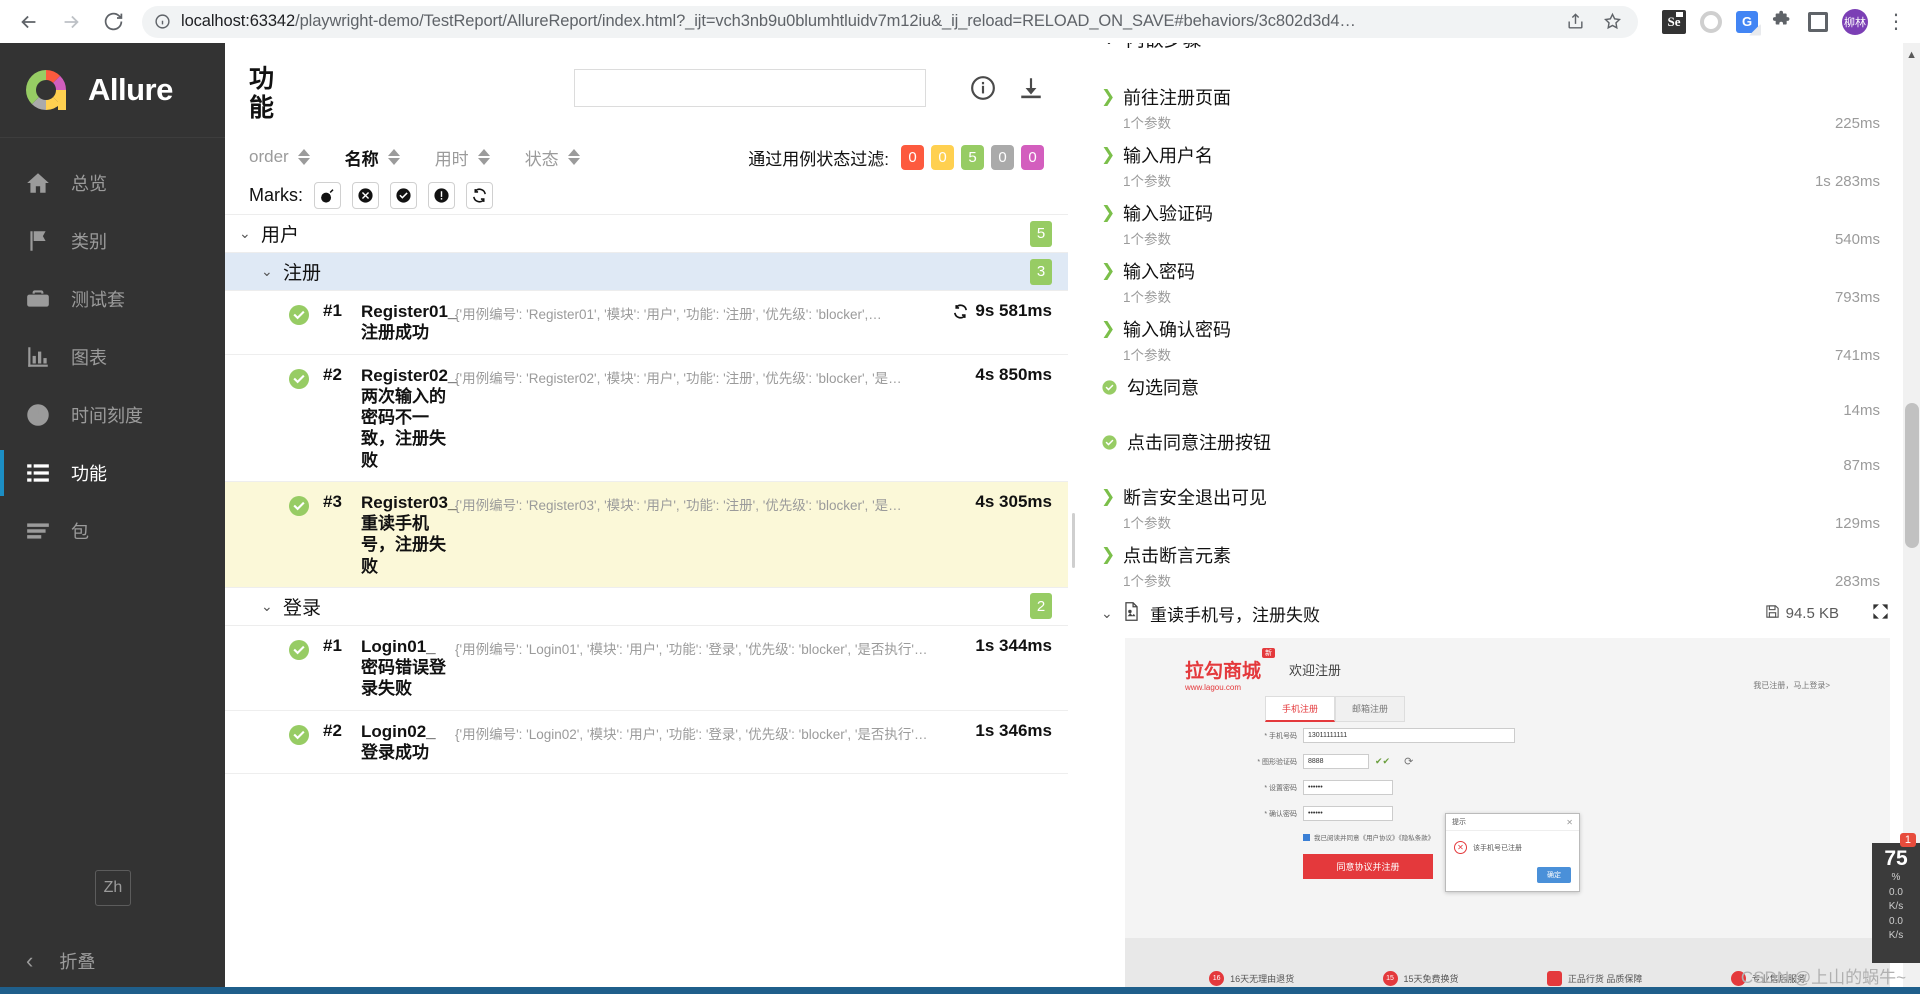  I want to click on download-icon, so click(1031, 88).